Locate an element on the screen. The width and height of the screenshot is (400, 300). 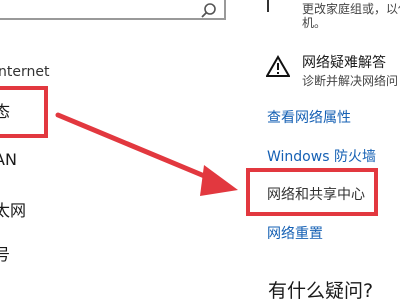
search-input is located at coordinates (113, 10).